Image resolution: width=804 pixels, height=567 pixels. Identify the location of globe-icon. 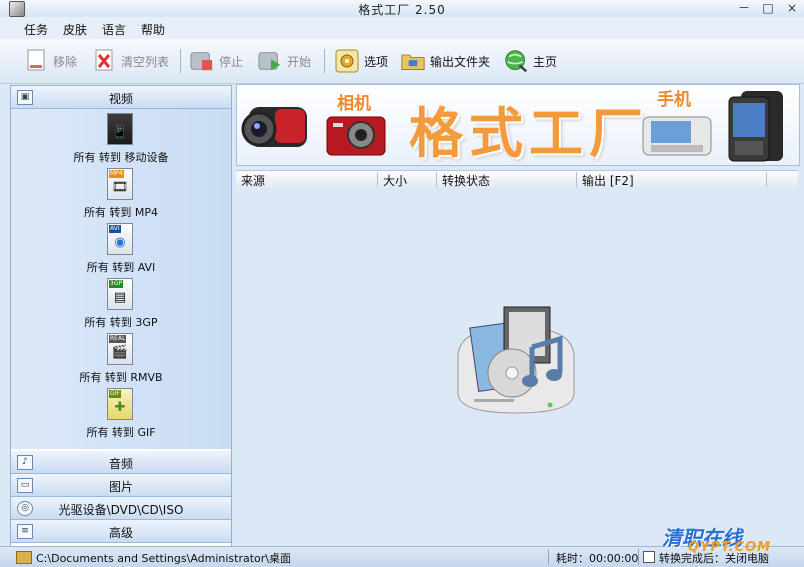
(516, 61).